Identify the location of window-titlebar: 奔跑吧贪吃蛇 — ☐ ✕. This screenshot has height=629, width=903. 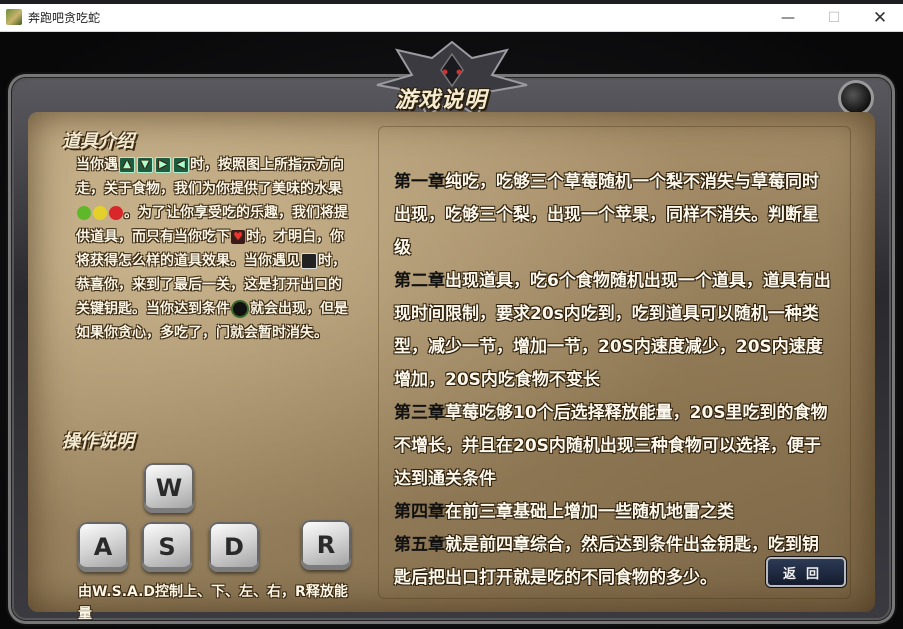
(451, 18).